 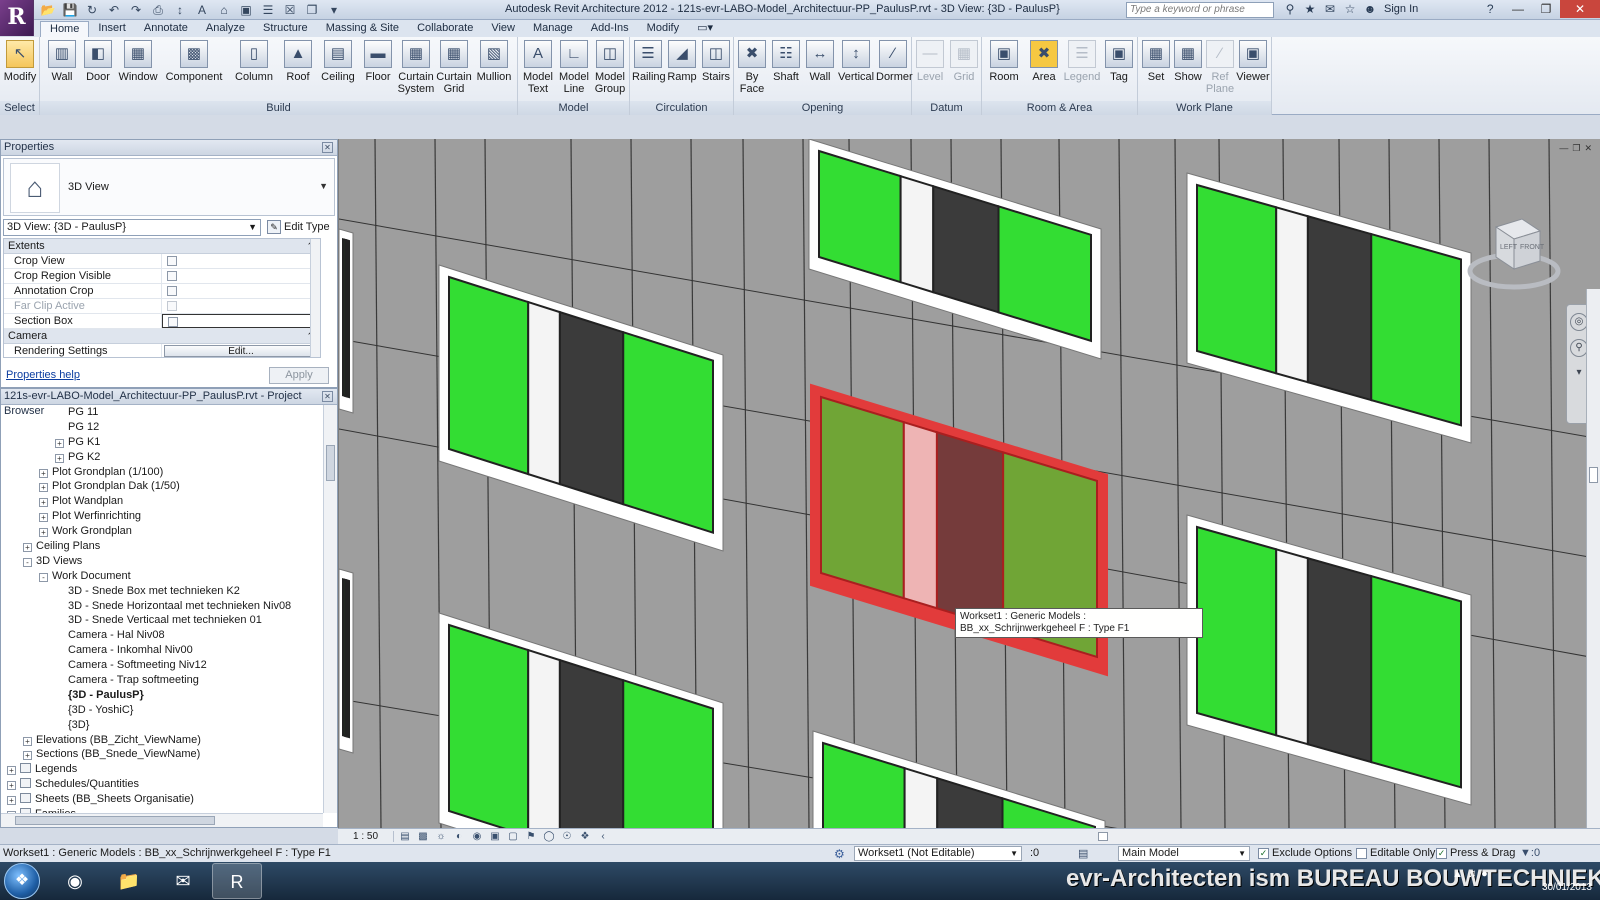 What do you see at coordinates (1472, 874) in the screenshot?
I see `volume-icon: ♫` at bounding box center [1472, 874].